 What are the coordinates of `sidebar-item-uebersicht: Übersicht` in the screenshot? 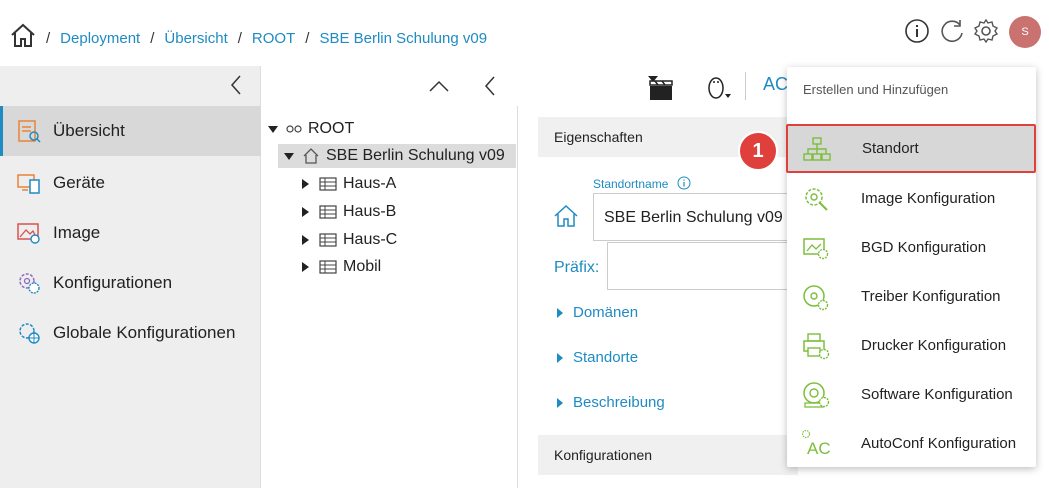 It's located at (130, 131).